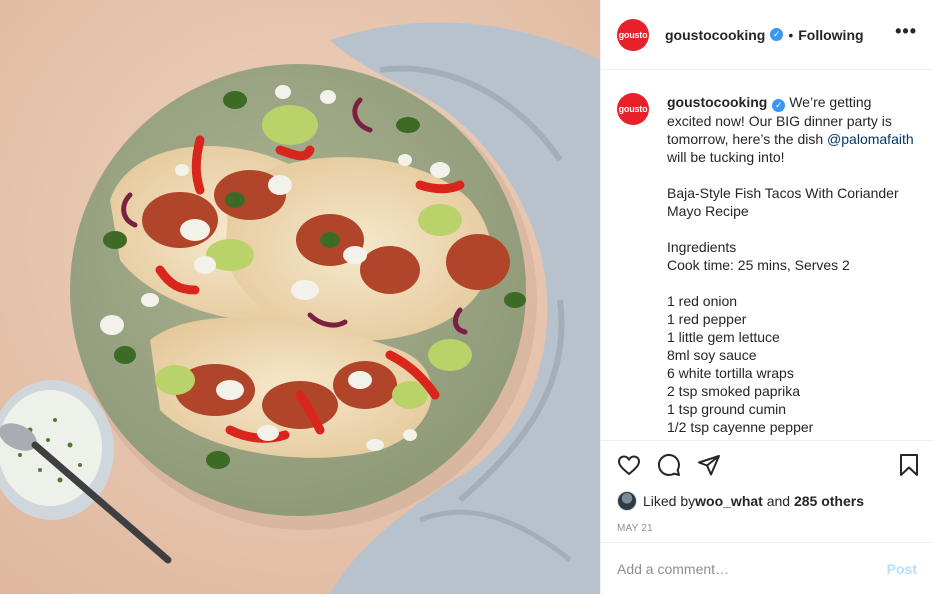 The height and width of the screenshot is (594, 933). I want to click on action-bar, so click(767, 464).